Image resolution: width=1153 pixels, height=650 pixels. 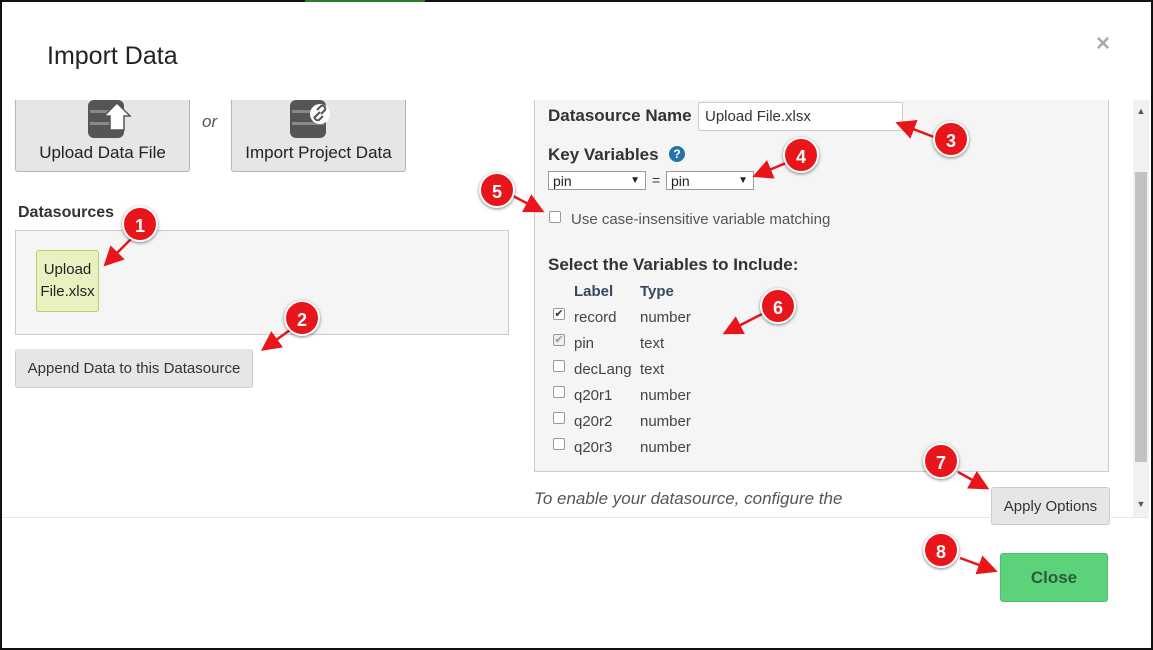 What do you see at coordinates (302, 318) in the screenshot?
I see `callout-badge-2: 2` at bounding box center [302, 318].